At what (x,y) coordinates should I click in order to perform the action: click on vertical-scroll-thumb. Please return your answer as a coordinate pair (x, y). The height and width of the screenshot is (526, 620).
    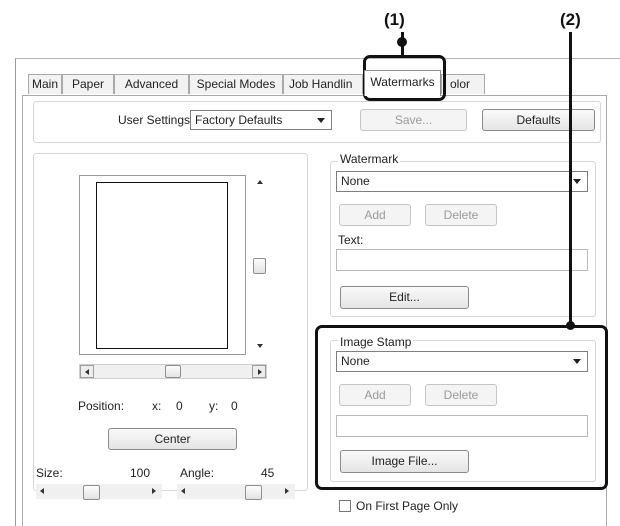
    Looking at the image, I should click on (259, 266).